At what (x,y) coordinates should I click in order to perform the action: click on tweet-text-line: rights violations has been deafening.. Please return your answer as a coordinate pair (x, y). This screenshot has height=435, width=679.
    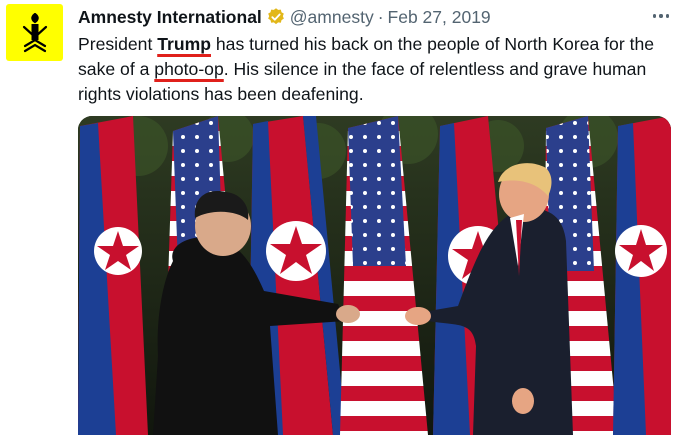
    Looking at the image, I should click on (377, 94).